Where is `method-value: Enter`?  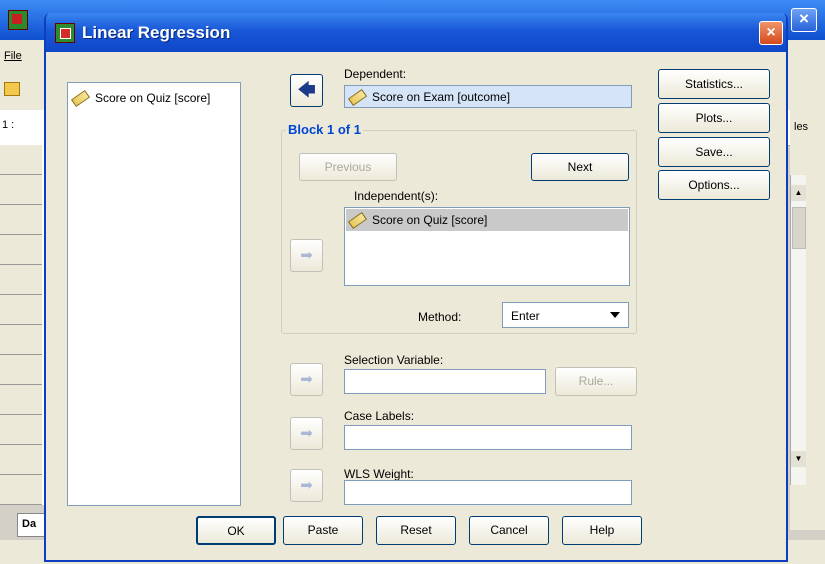 method-value: Enter is located at coordinates (525, 316).